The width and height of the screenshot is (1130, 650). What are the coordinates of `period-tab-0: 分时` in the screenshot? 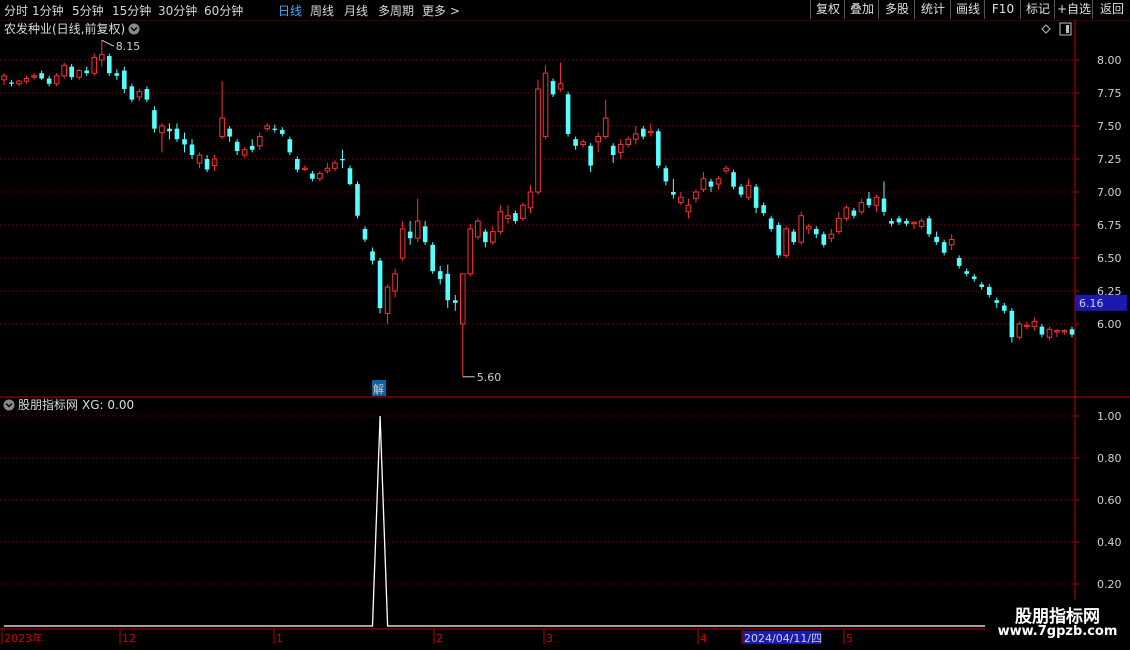 It's located at (16, 10).